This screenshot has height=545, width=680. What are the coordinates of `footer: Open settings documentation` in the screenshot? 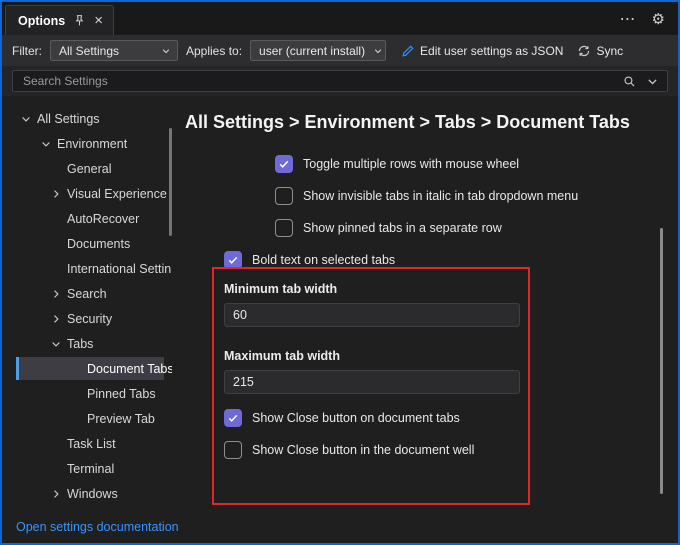 It's located at (340, 527).